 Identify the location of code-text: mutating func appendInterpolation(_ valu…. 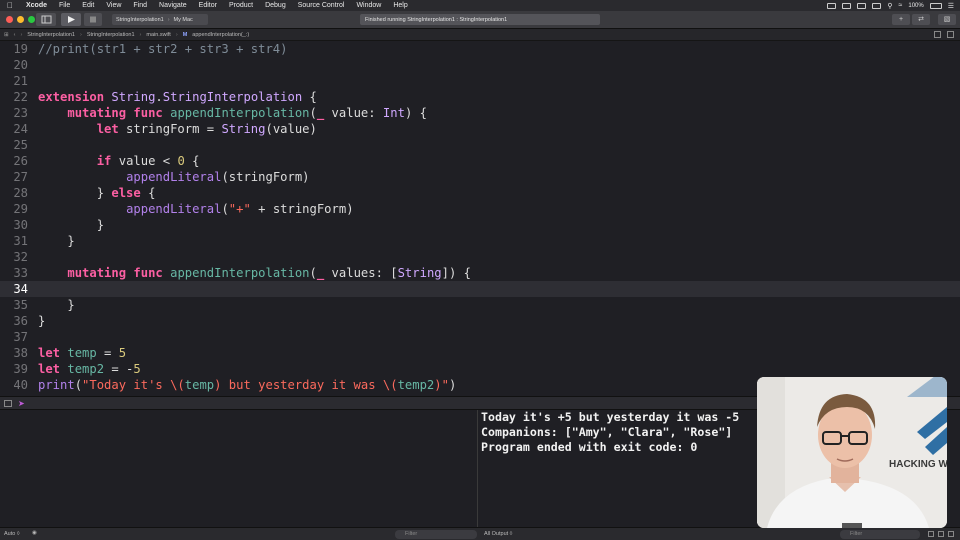
(232, 113).